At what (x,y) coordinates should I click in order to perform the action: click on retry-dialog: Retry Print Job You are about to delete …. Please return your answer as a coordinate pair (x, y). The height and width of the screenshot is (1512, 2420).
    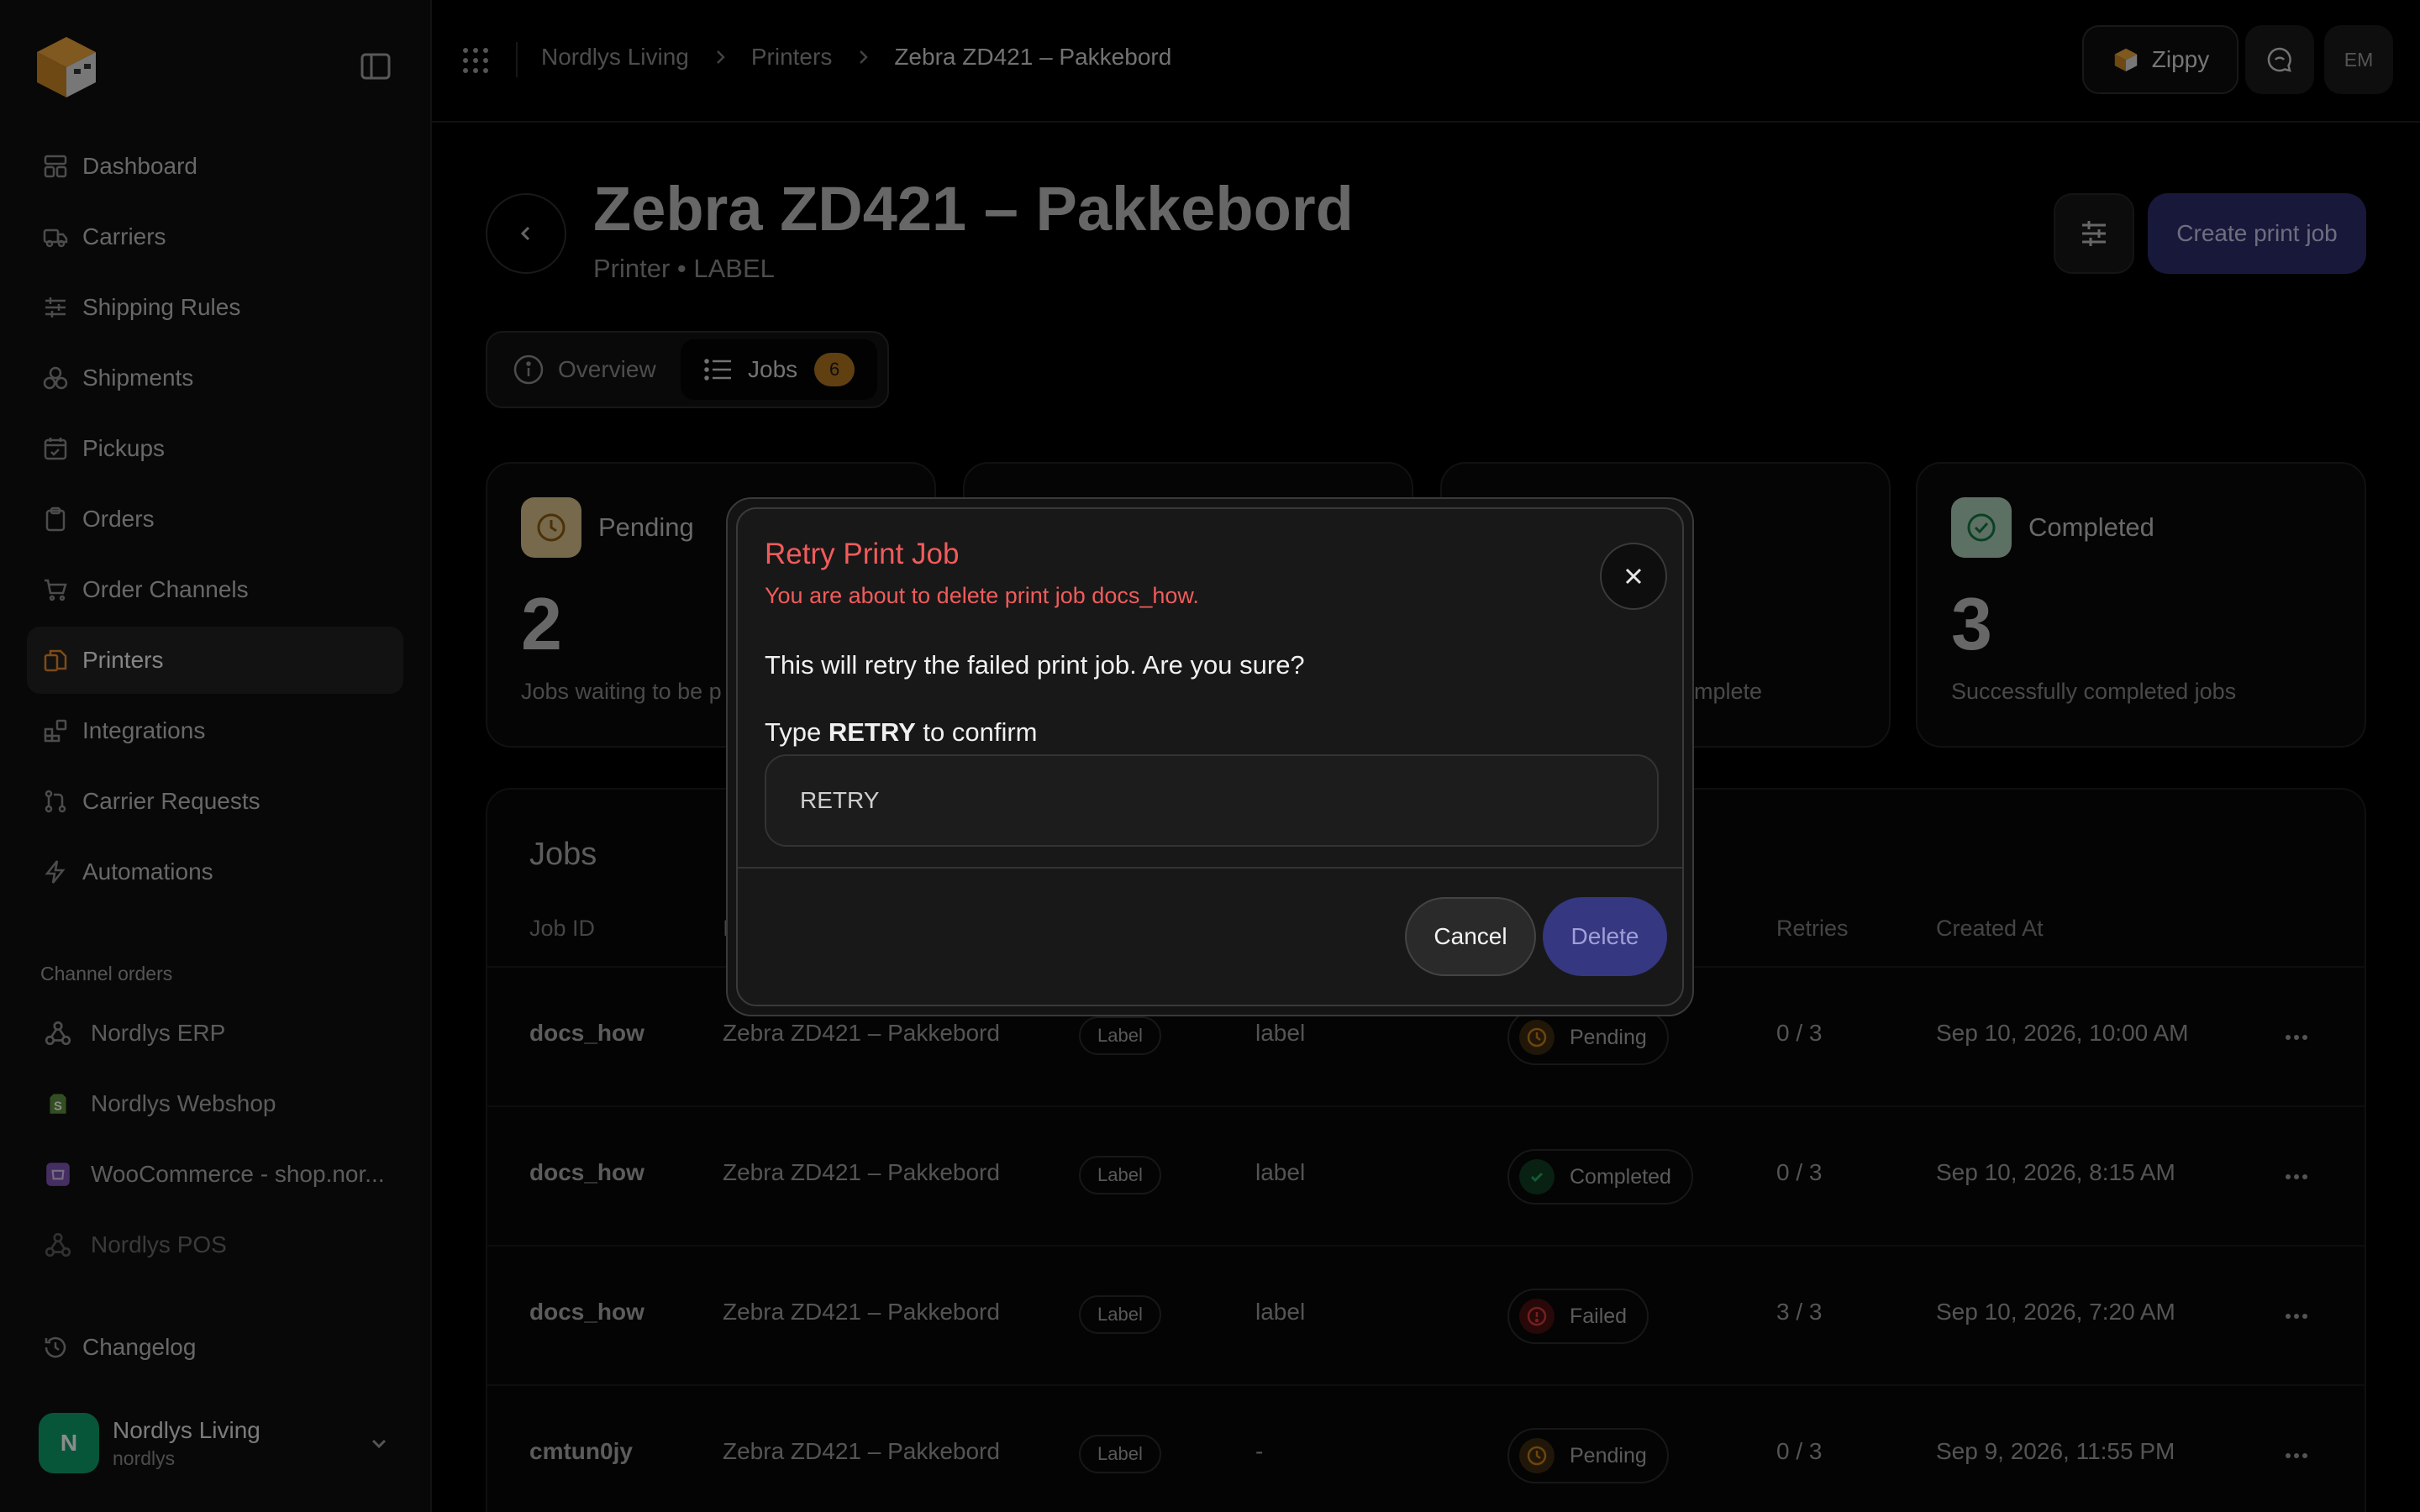
    Looking at the image, I should click on (1210, 756).